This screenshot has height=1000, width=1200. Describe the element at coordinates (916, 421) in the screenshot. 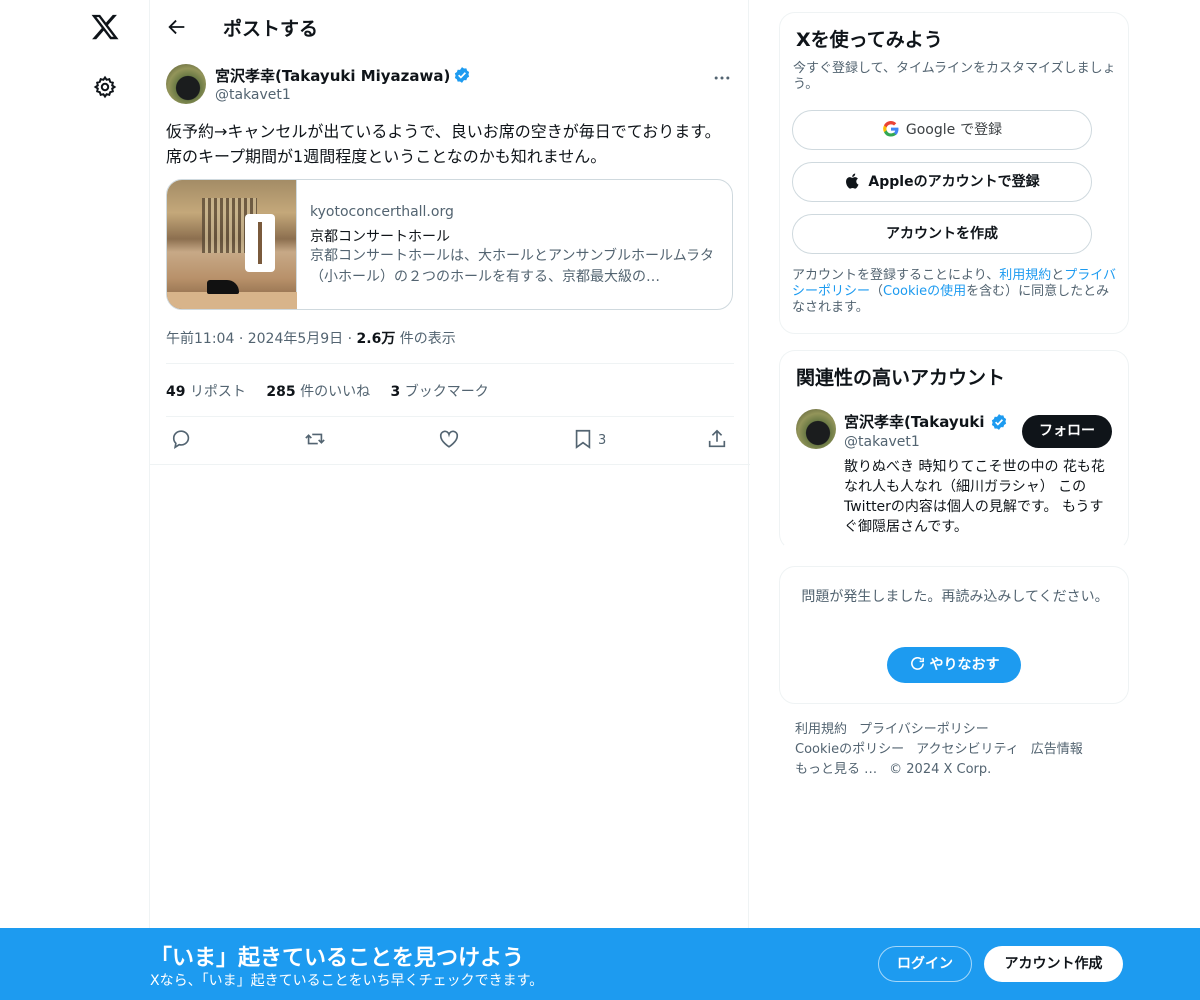

I see `related-account-name: 宮沢孝幸(Takayuki M` at that location.